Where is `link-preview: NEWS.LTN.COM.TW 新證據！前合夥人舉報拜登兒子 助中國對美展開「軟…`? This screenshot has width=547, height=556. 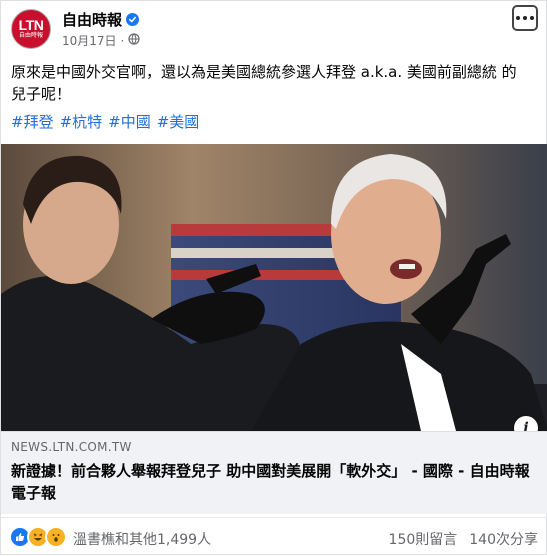 link-preview: NEWS.LTN.COM.TW 新證據！前合夥人舉報拜登兒子 助中國對美展開「軟… is located at coordinates (274, 472).